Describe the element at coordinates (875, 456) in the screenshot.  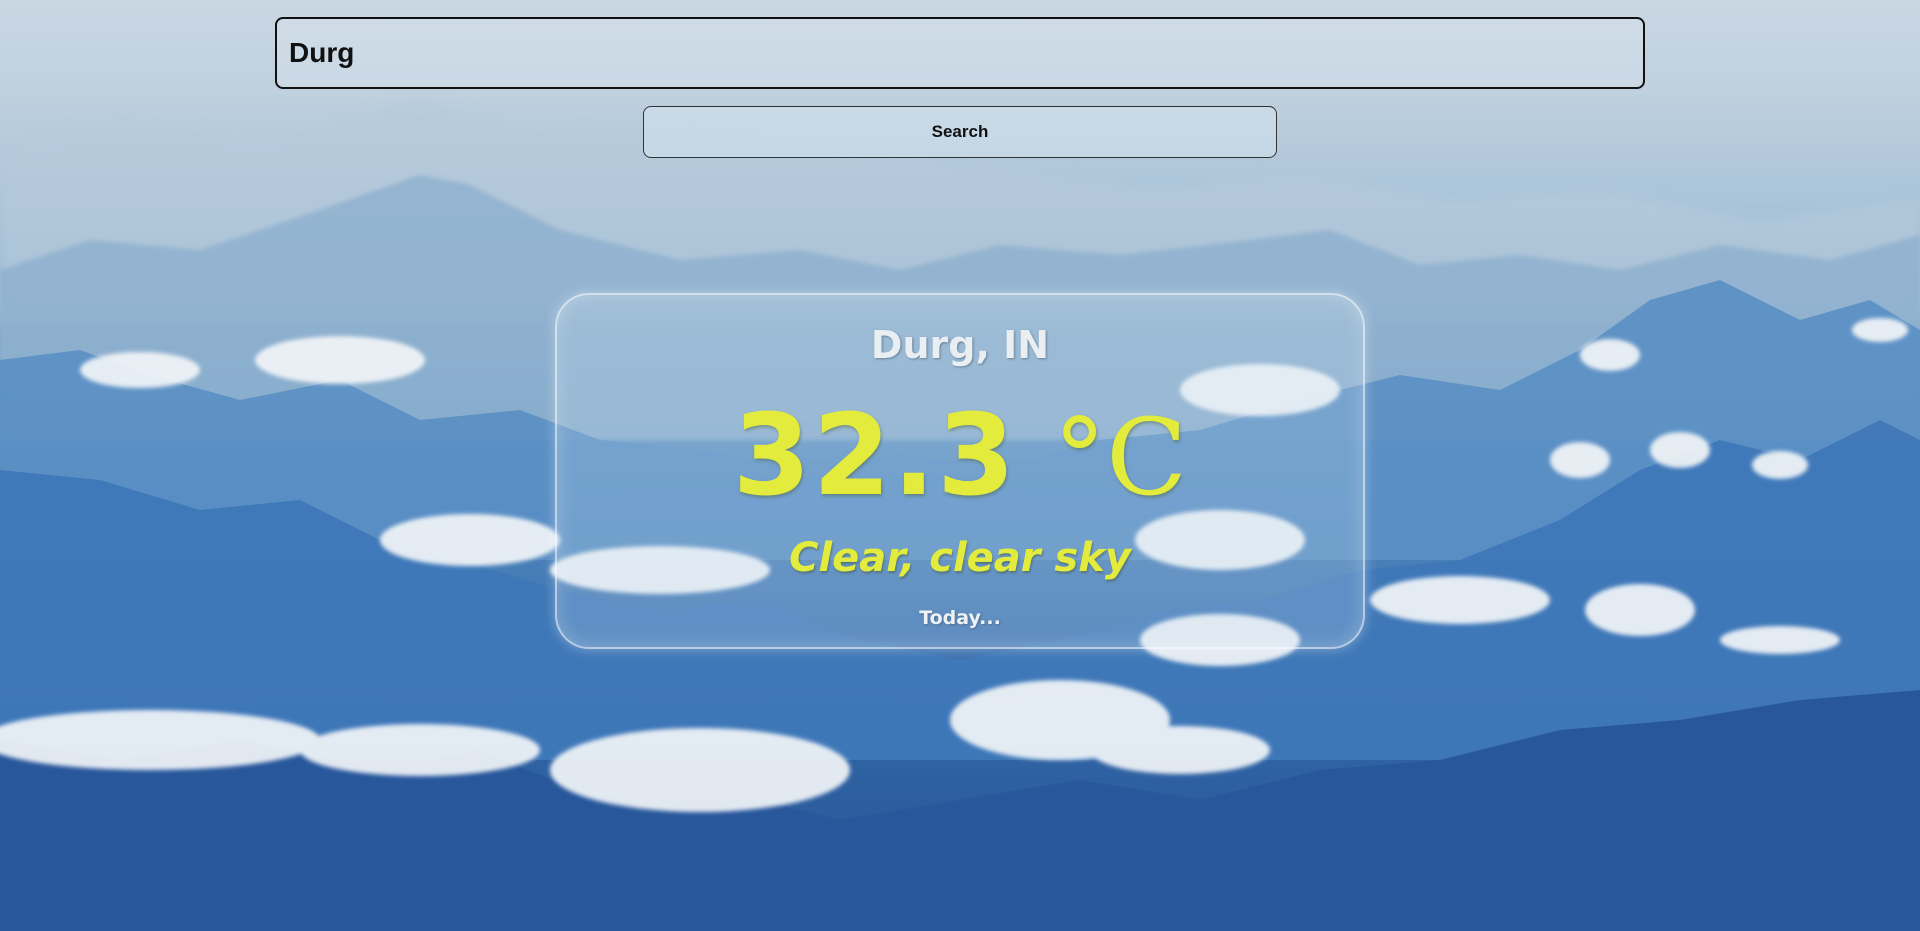
I see `temperature-value: 32.3` at that location.